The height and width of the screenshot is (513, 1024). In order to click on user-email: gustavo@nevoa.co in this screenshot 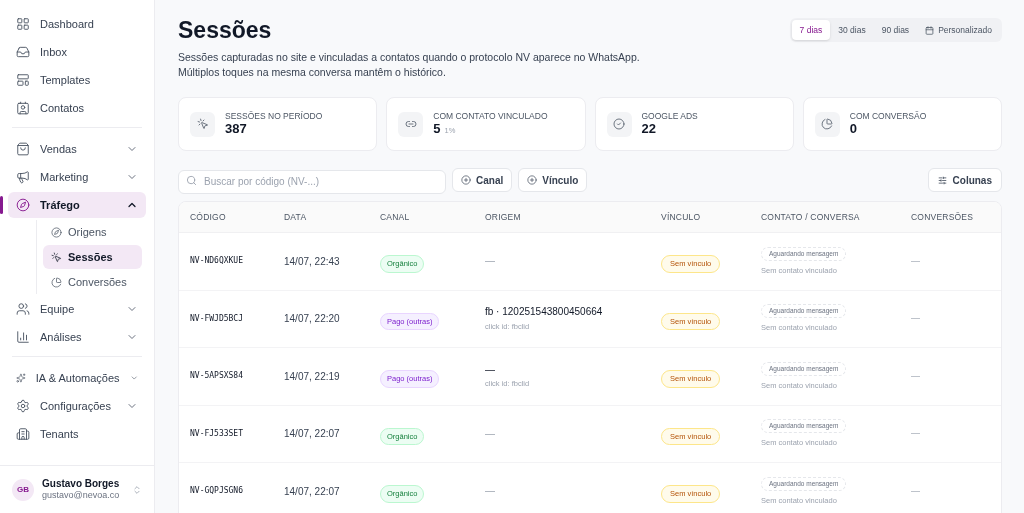, I will do `click(81, 496)`.